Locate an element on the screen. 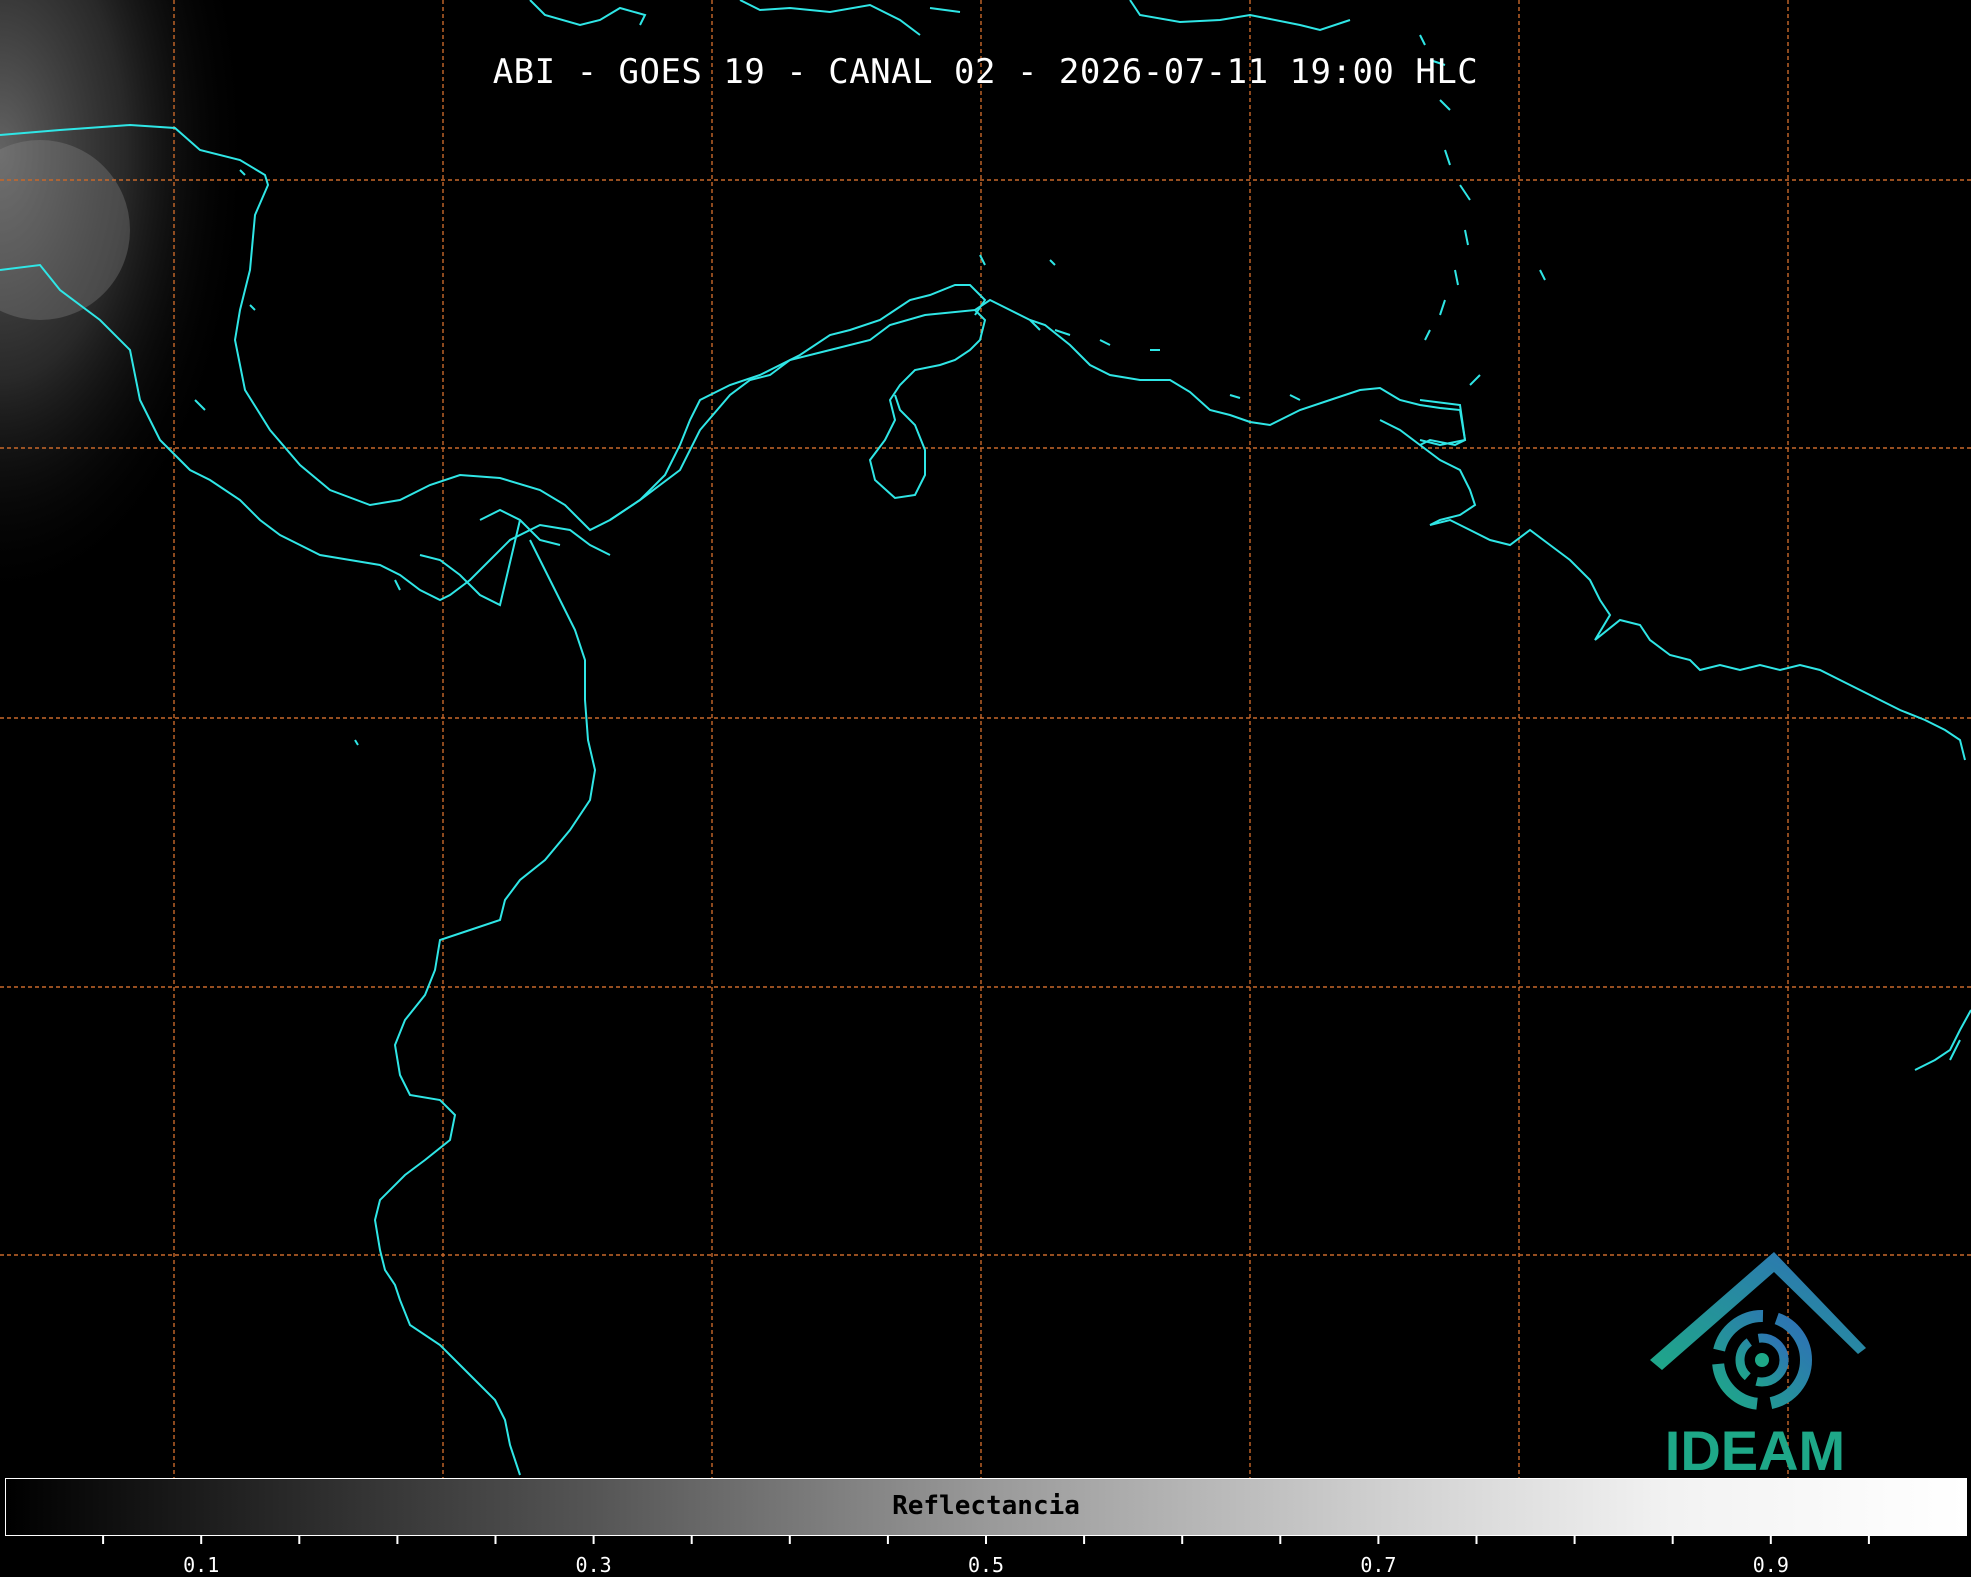 The image size is (1971, 1577). ideam-logo-text: IDEAM is located at coordinates (1755, 1450).